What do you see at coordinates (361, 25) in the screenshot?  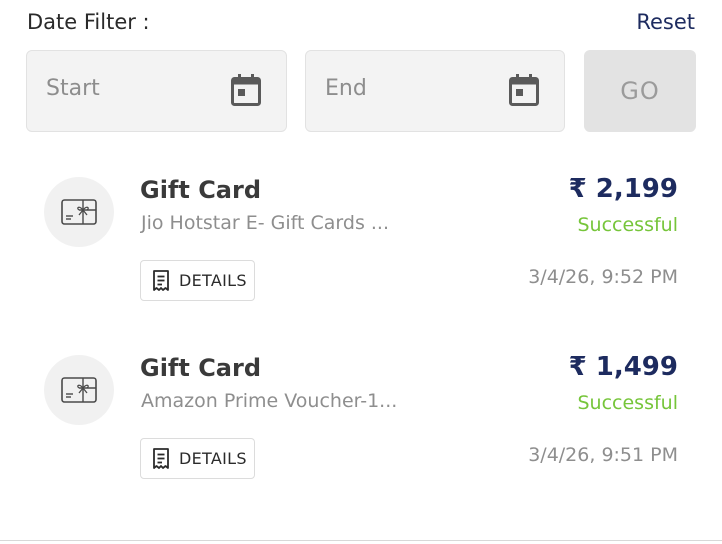 I see `date-filter-header: Date Filter : Reset` at bounding box center [361, 25].